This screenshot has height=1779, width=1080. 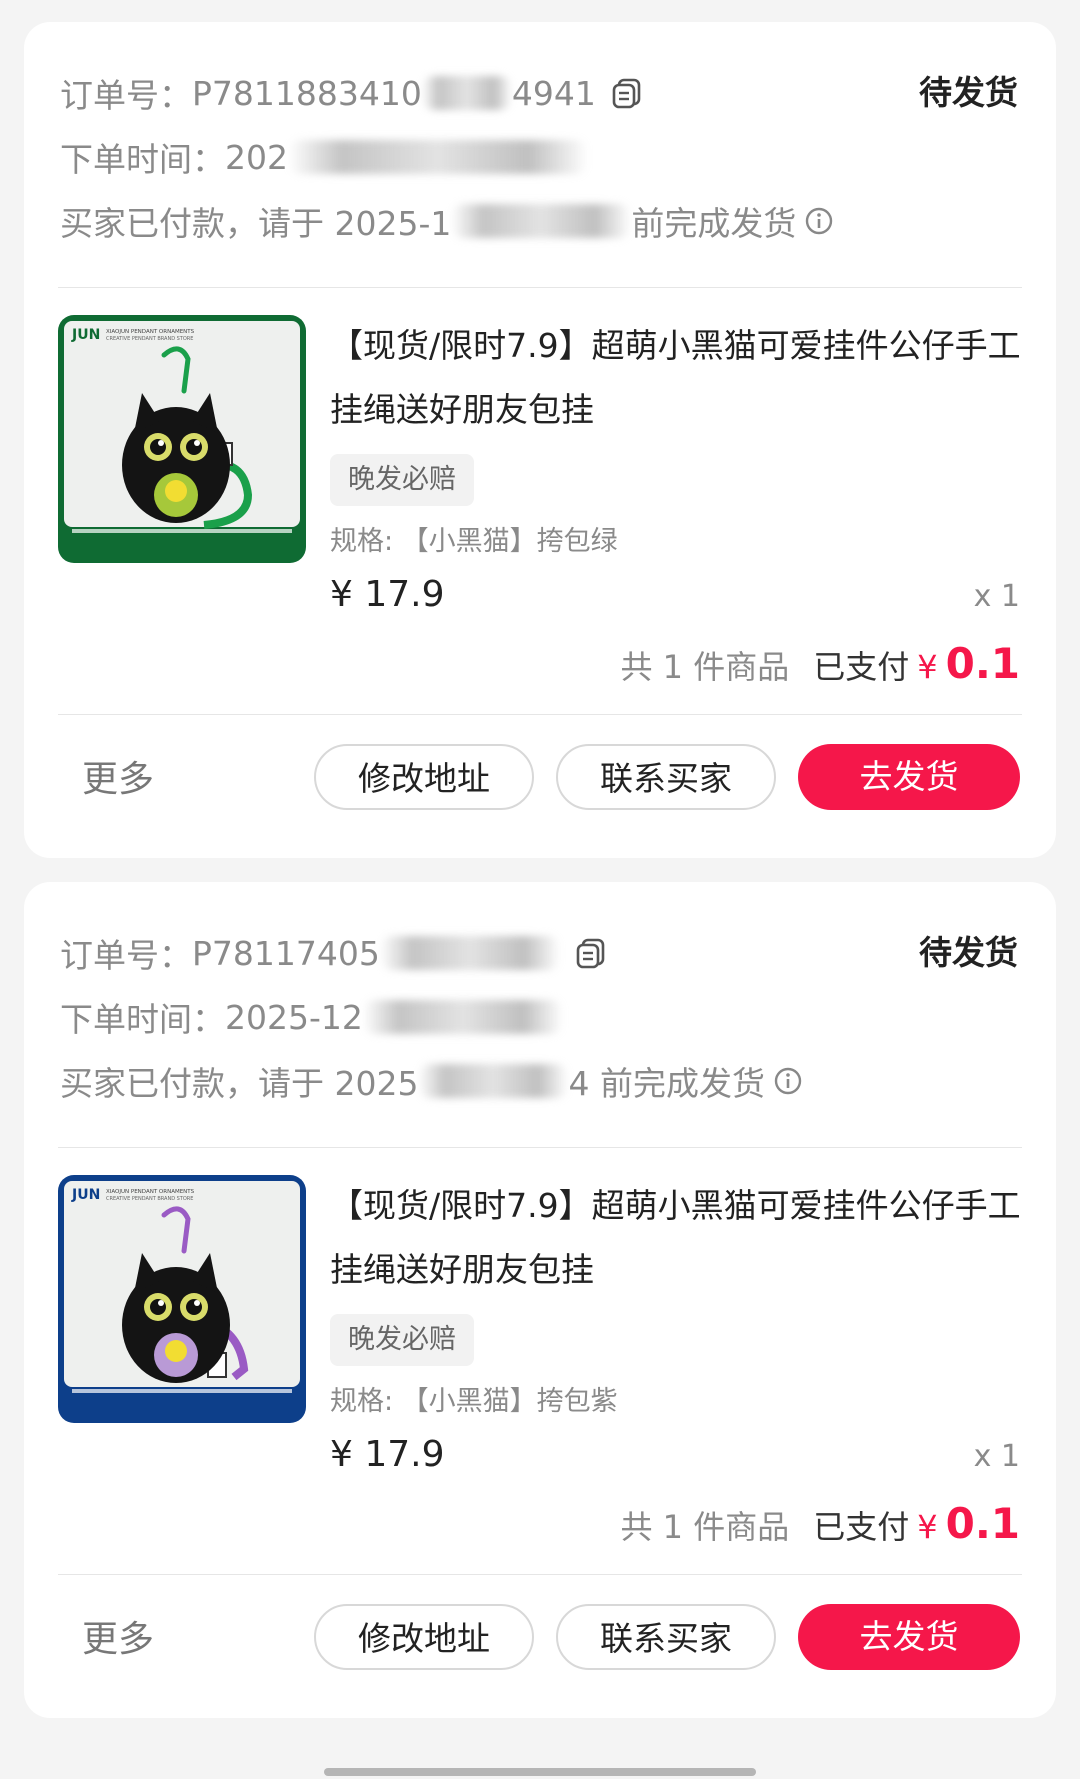 I want to click on order-time-value: 2025-12, so click(x=294, y=1017).